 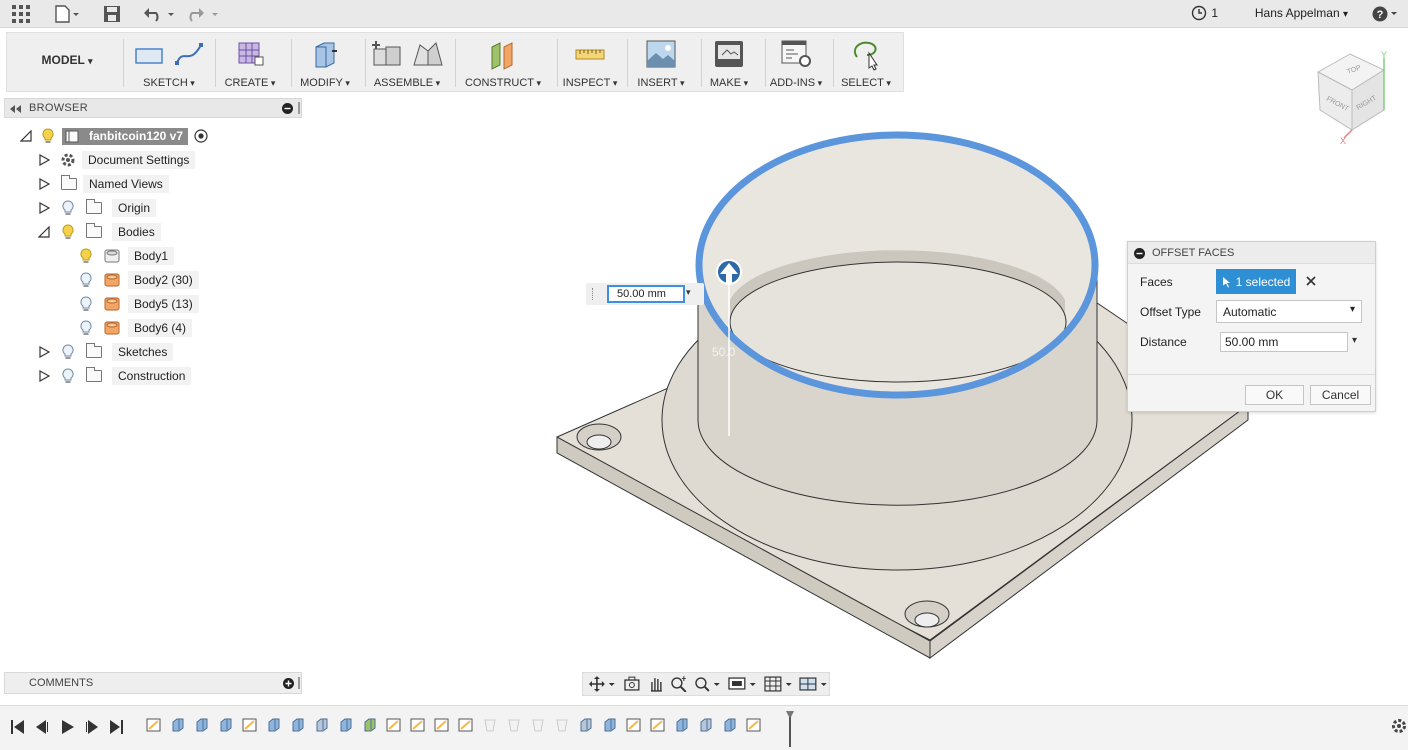 I want to click on tree-row-sketches: Sketches, so click(x=106, y=352).